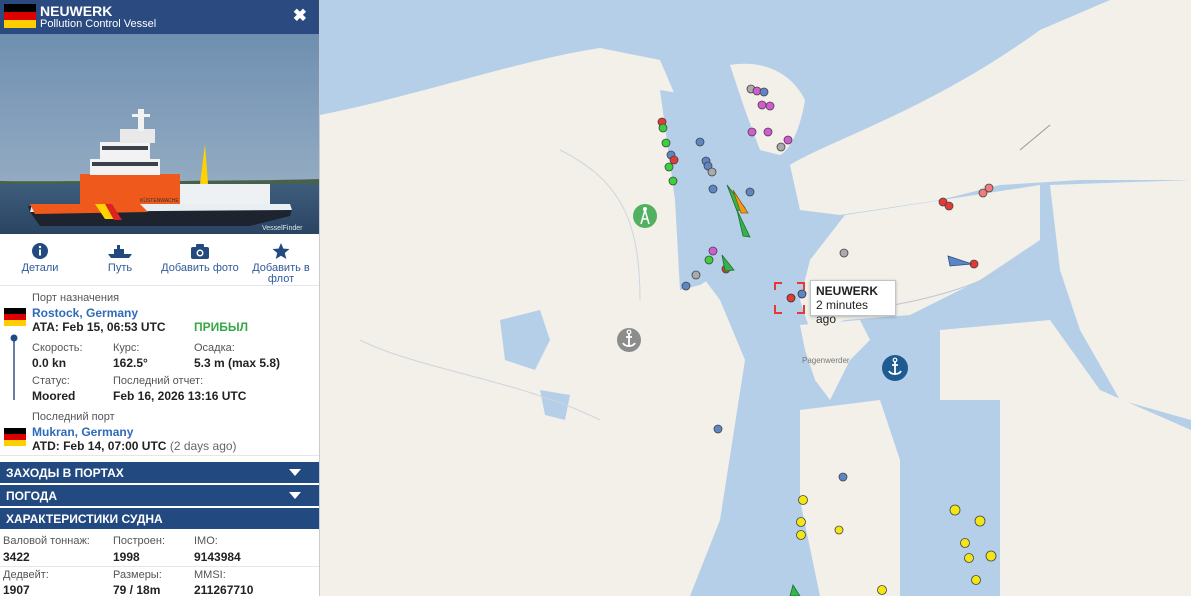 The width and height of the screenshot is (1191, 596). What do you see at coordinates (16, 557) in the screenshot?
I see `gross-tonnage-value: 3422` at bounding box center [16, 557].